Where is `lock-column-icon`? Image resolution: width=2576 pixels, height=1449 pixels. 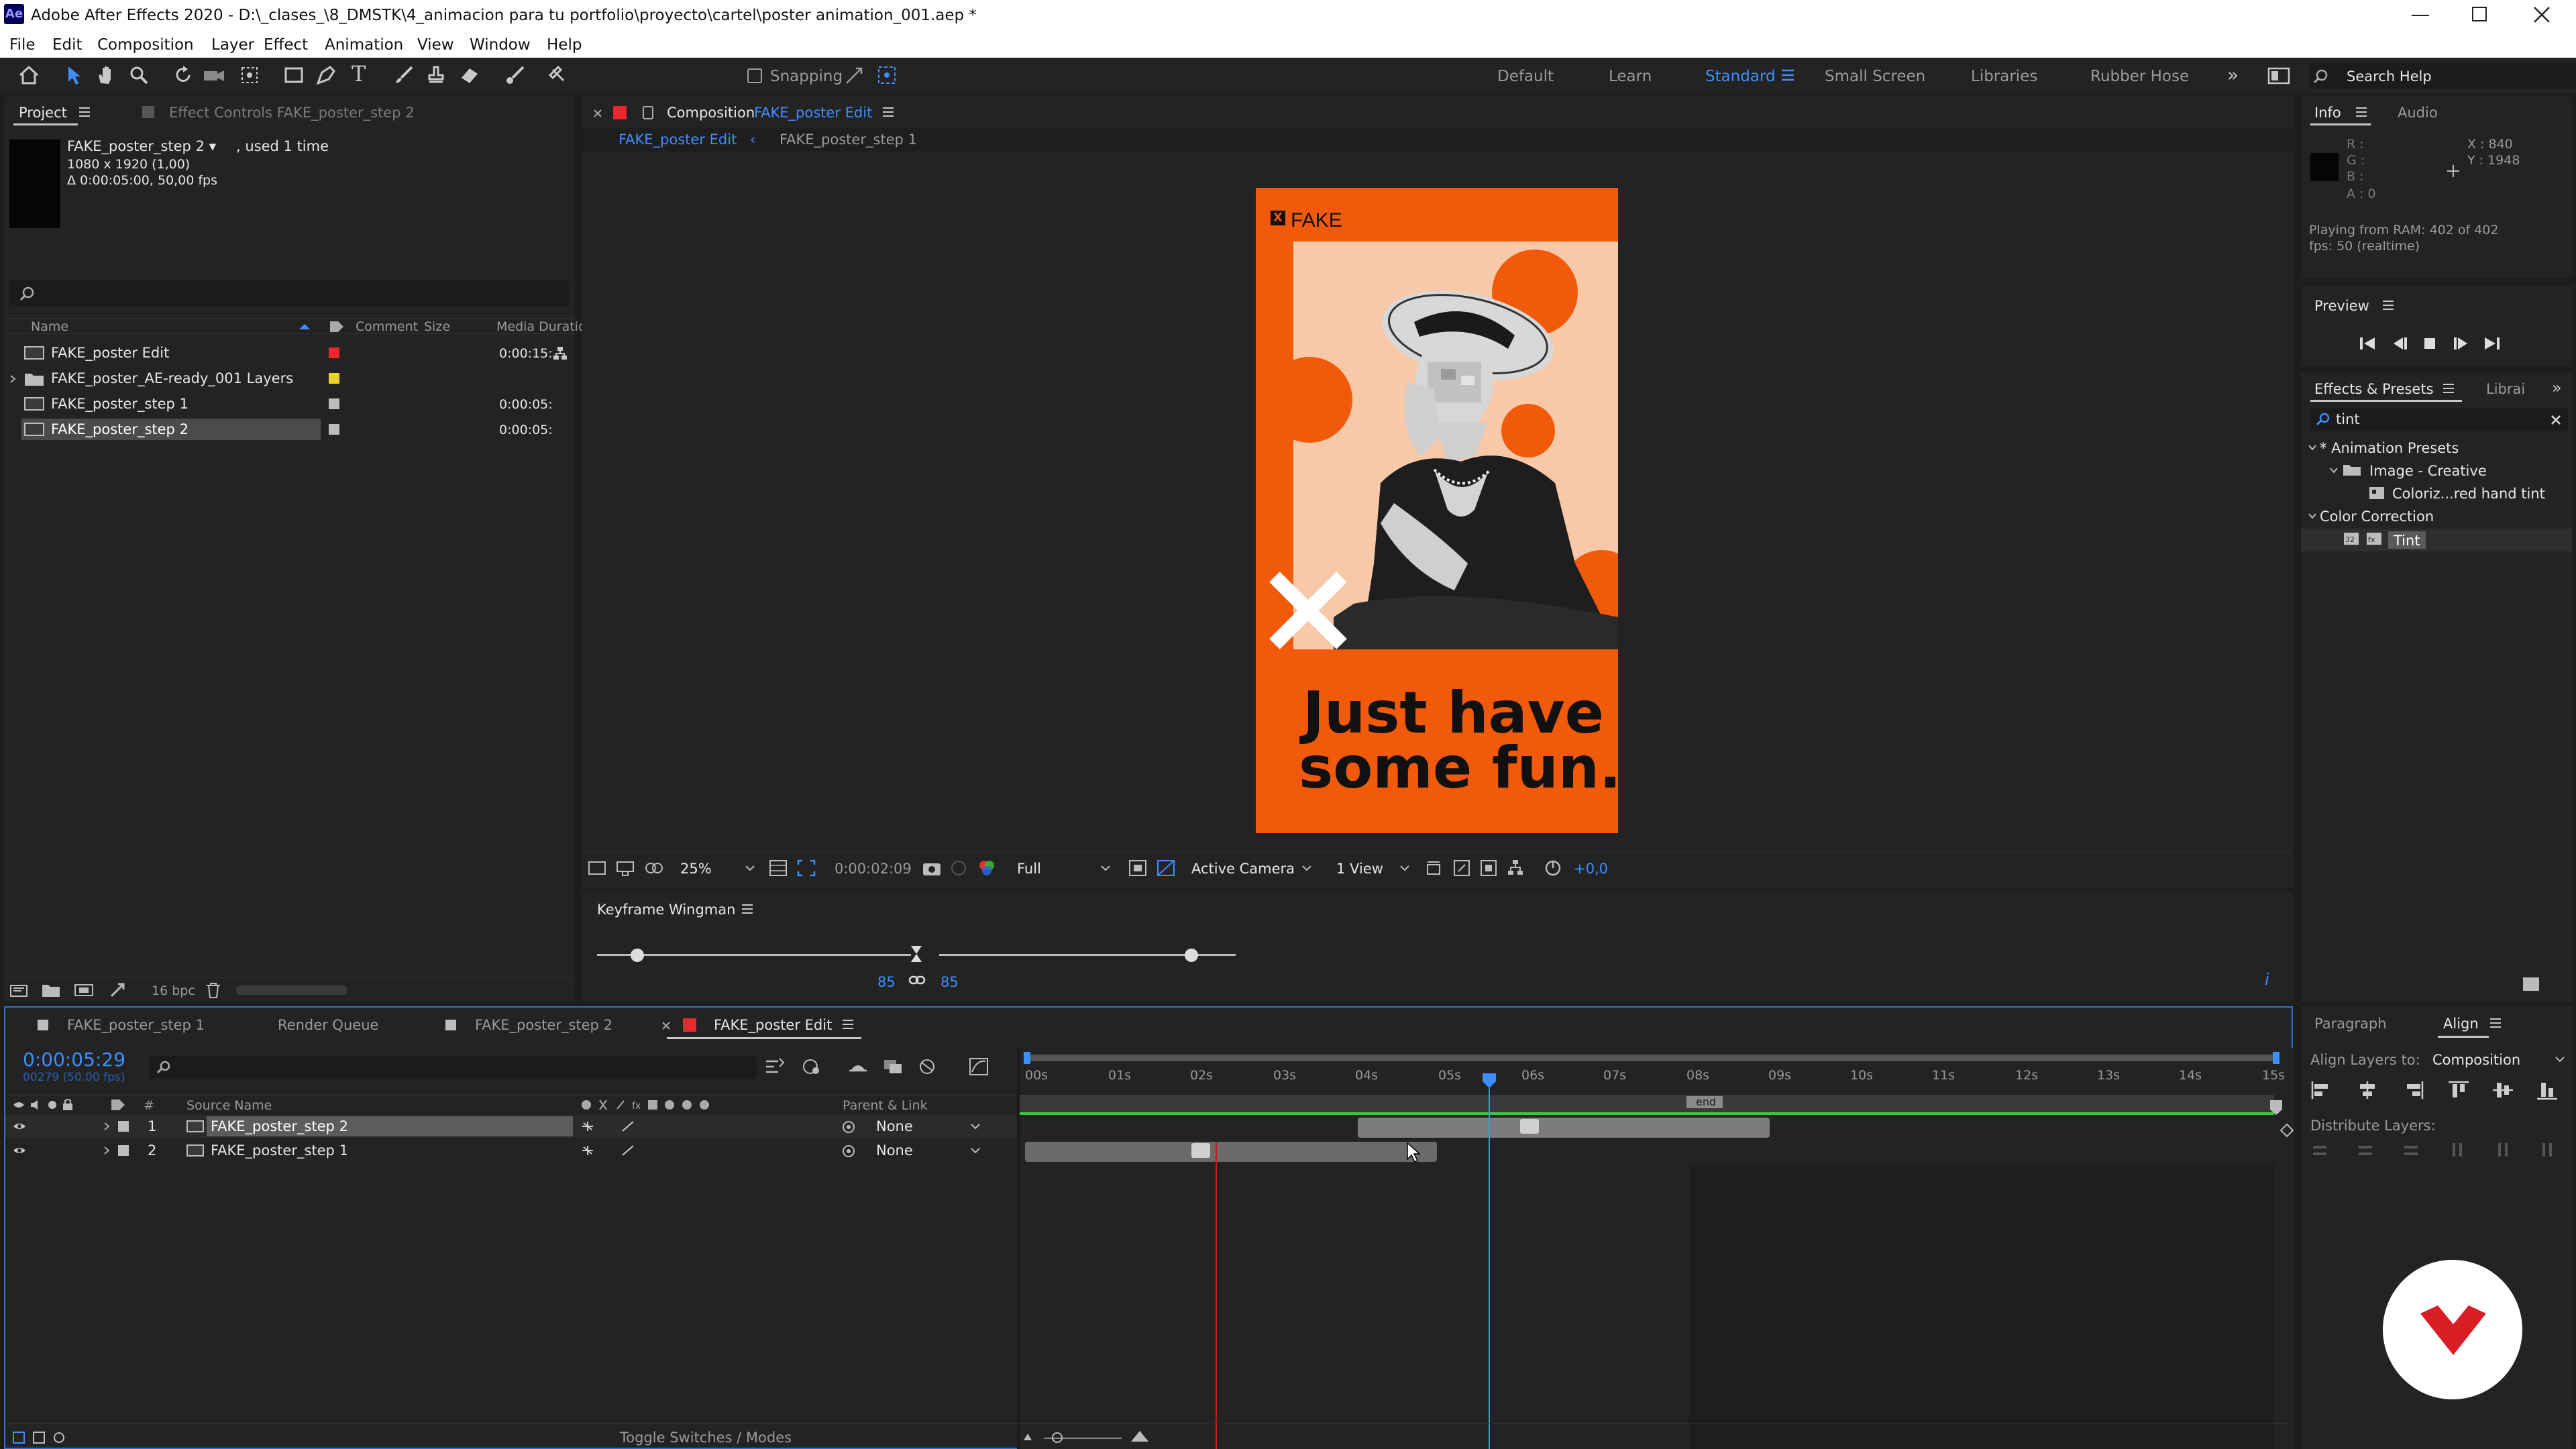 lock-column-icon is located at coordinates (68, 1105).